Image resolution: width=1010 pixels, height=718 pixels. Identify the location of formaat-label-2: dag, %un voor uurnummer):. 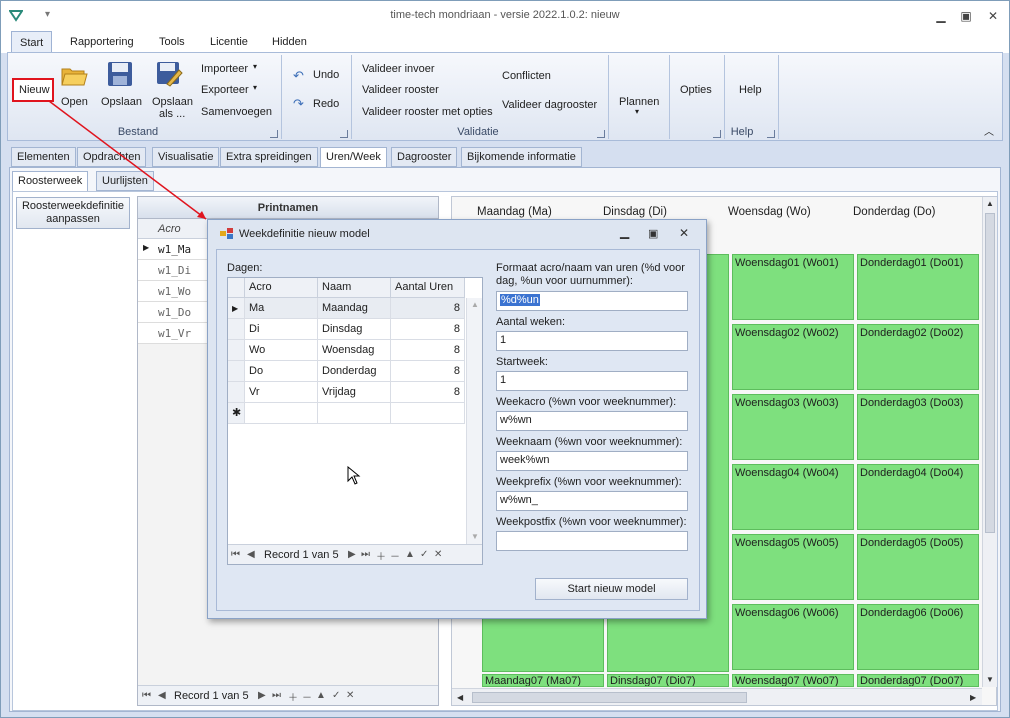
(564, 281).